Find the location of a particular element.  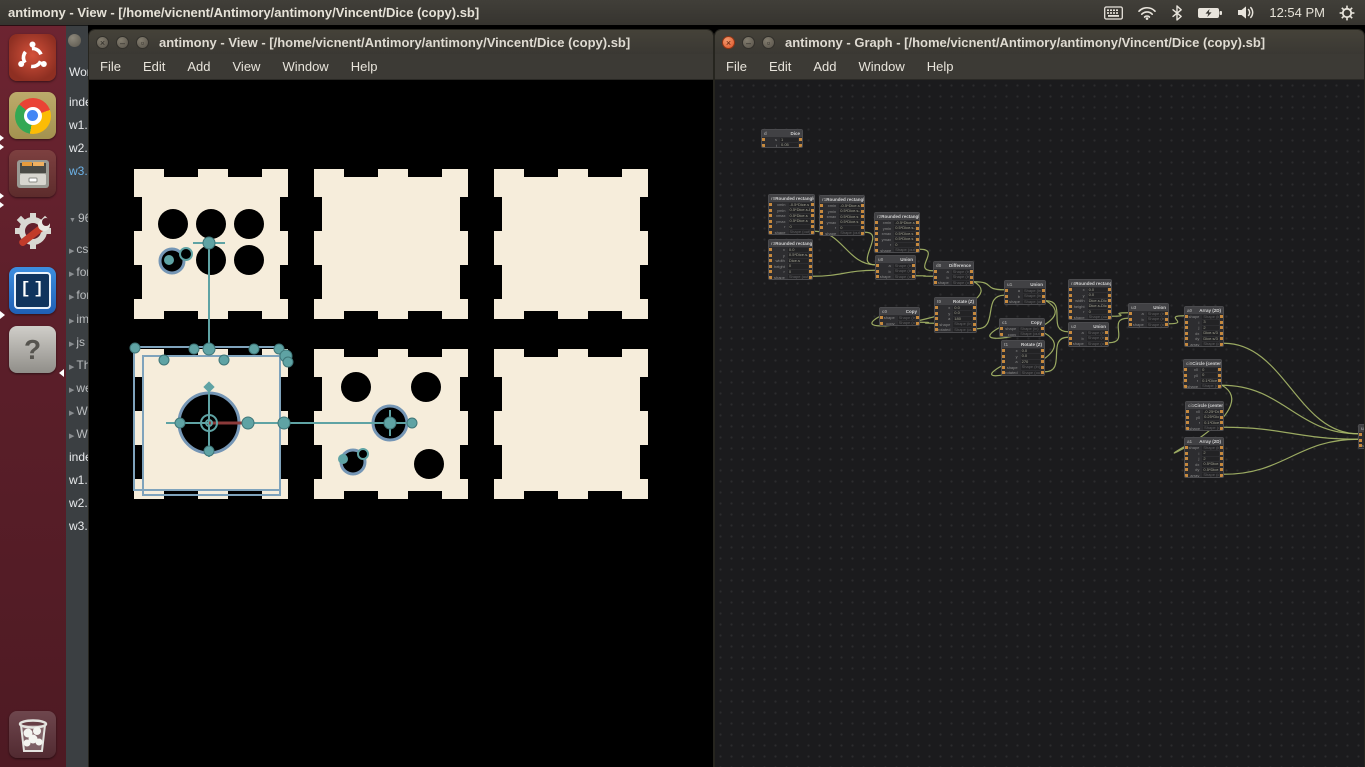

background-window-button is located at coordinates (74, 40).